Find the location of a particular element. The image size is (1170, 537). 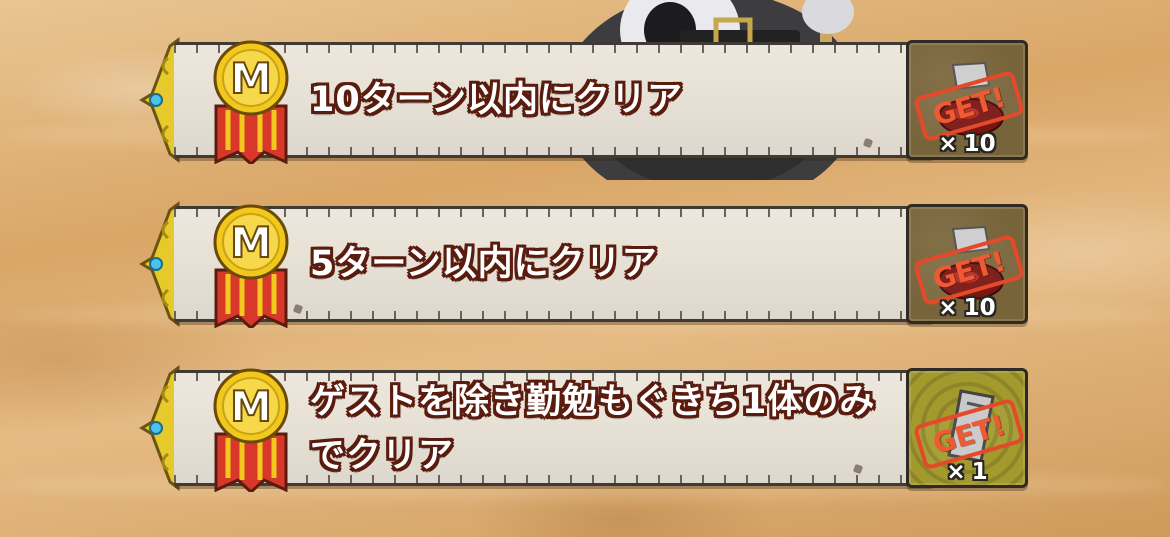

mission-description: ゲストを除き勤勉もぐきち1体のみでクリア is located at coordinates (593, 429).